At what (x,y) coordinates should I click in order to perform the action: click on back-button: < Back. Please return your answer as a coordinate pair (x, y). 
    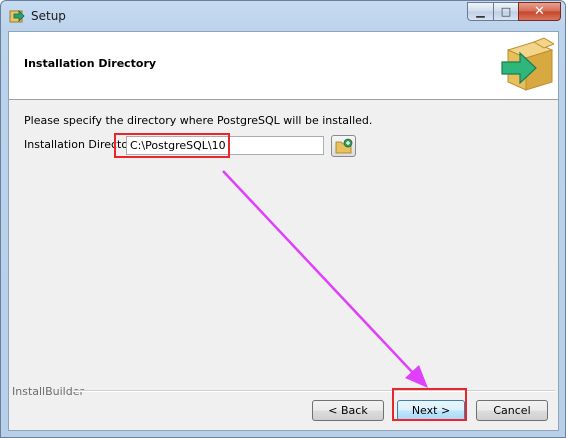
    Looking at the image, I should click on (348, 410).